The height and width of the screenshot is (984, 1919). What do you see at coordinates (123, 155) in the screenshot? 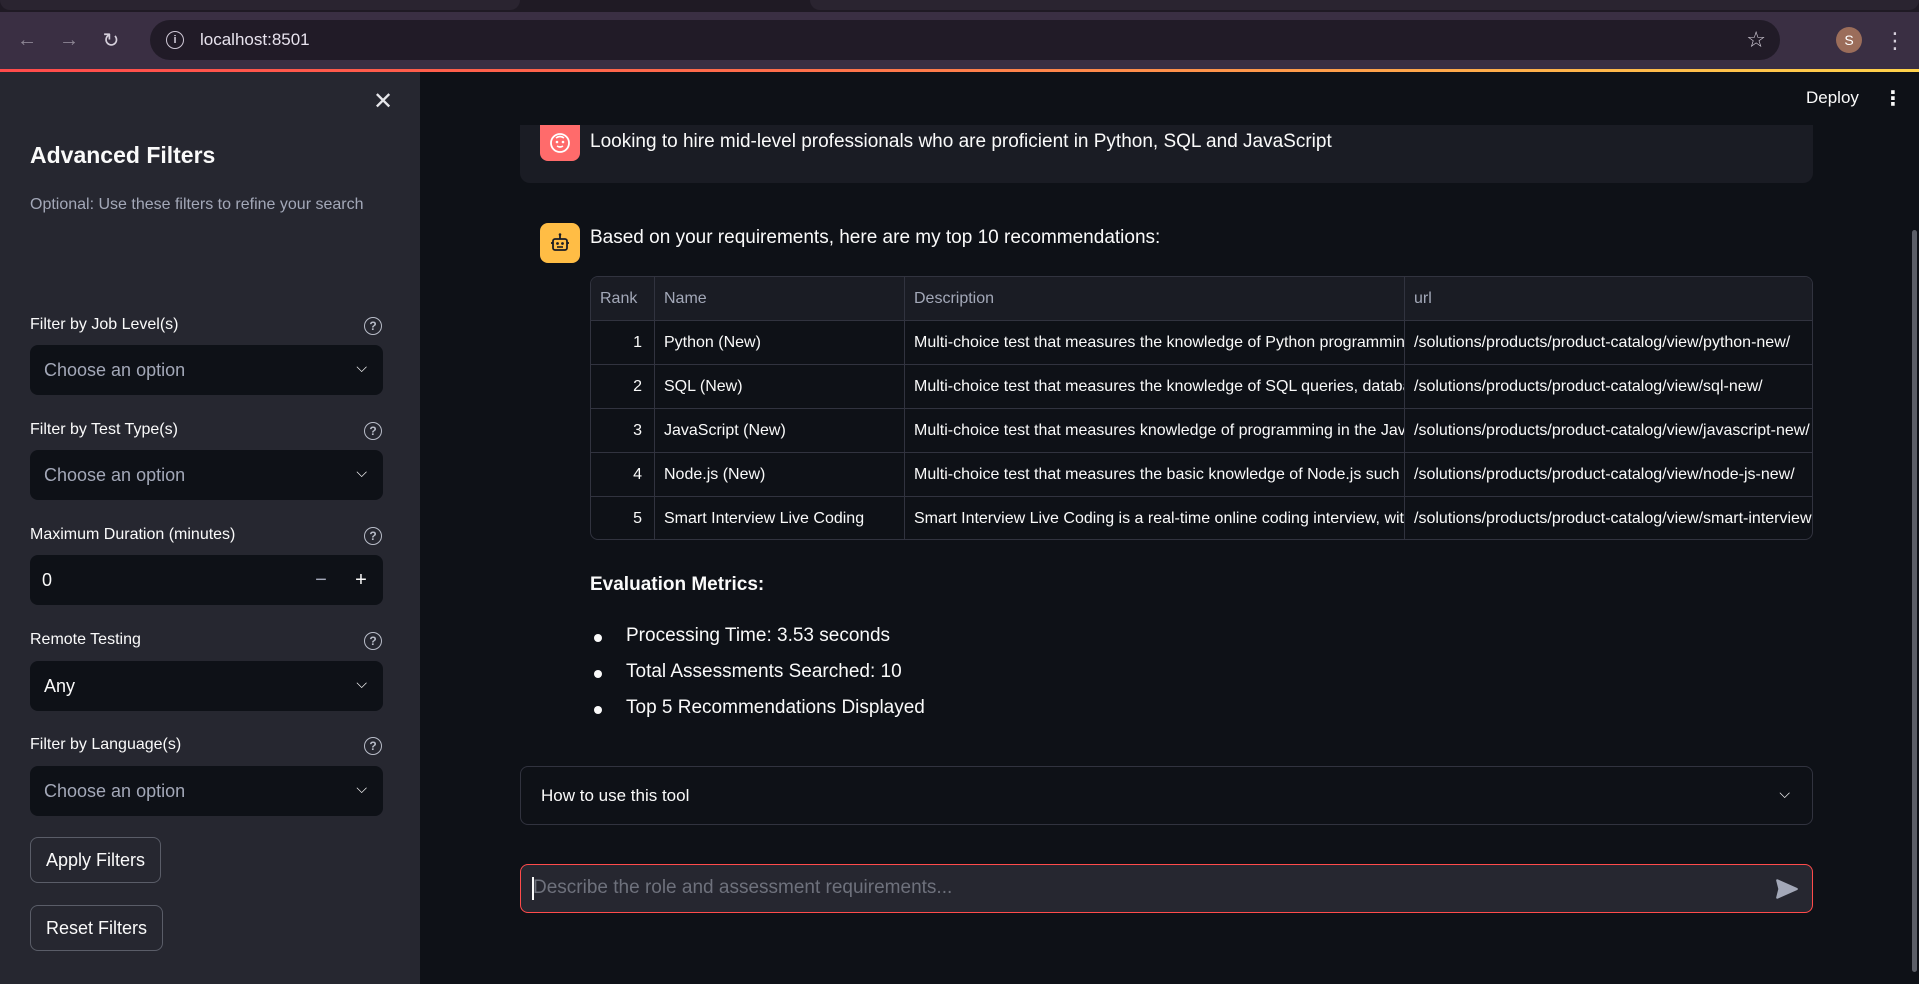
I see `sidebar-title: Advanced Filters` at bounding box center [123, 155].